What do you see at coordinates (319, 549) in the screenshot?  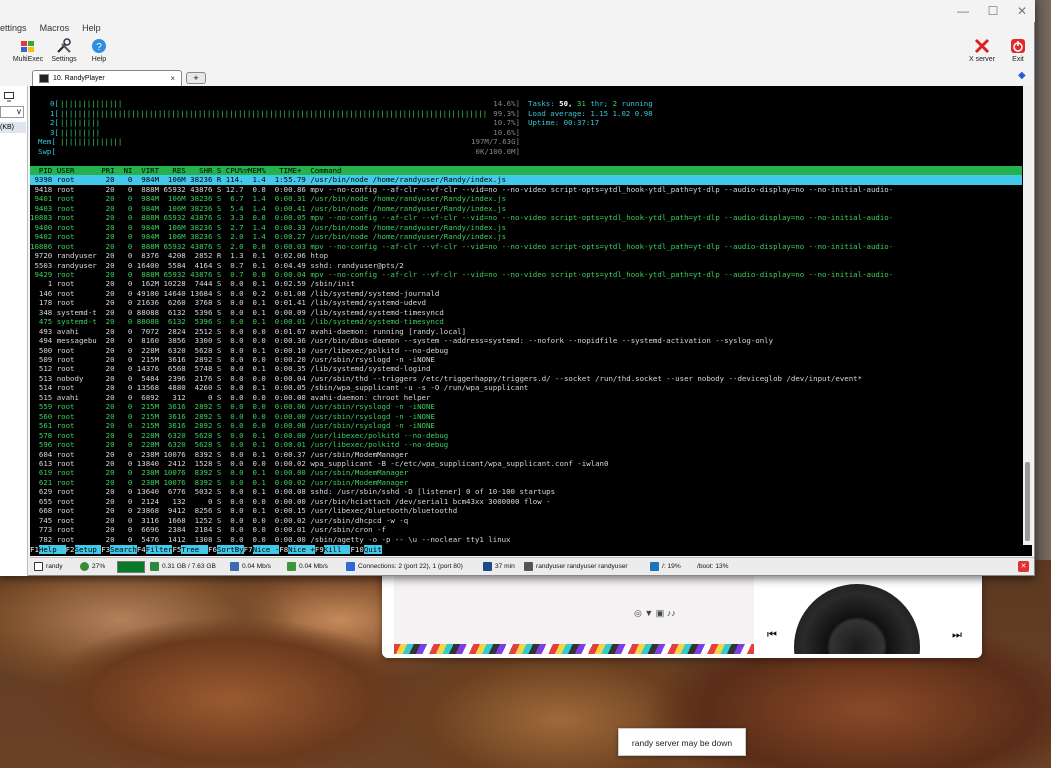 I see `fkey-key: F9` at bounding box center [319, 549].